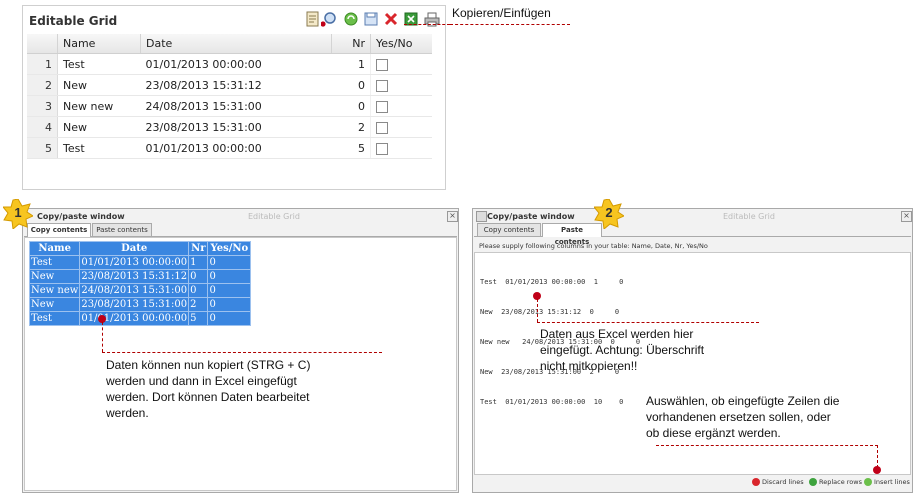 The height and width of the screenshot is (496, 916). What do you see at coordinates (140, 304) in the screenshot?
I see `table-row: New 23/08/2013 15:31:00 2 0` at bounding box center [140, 304].